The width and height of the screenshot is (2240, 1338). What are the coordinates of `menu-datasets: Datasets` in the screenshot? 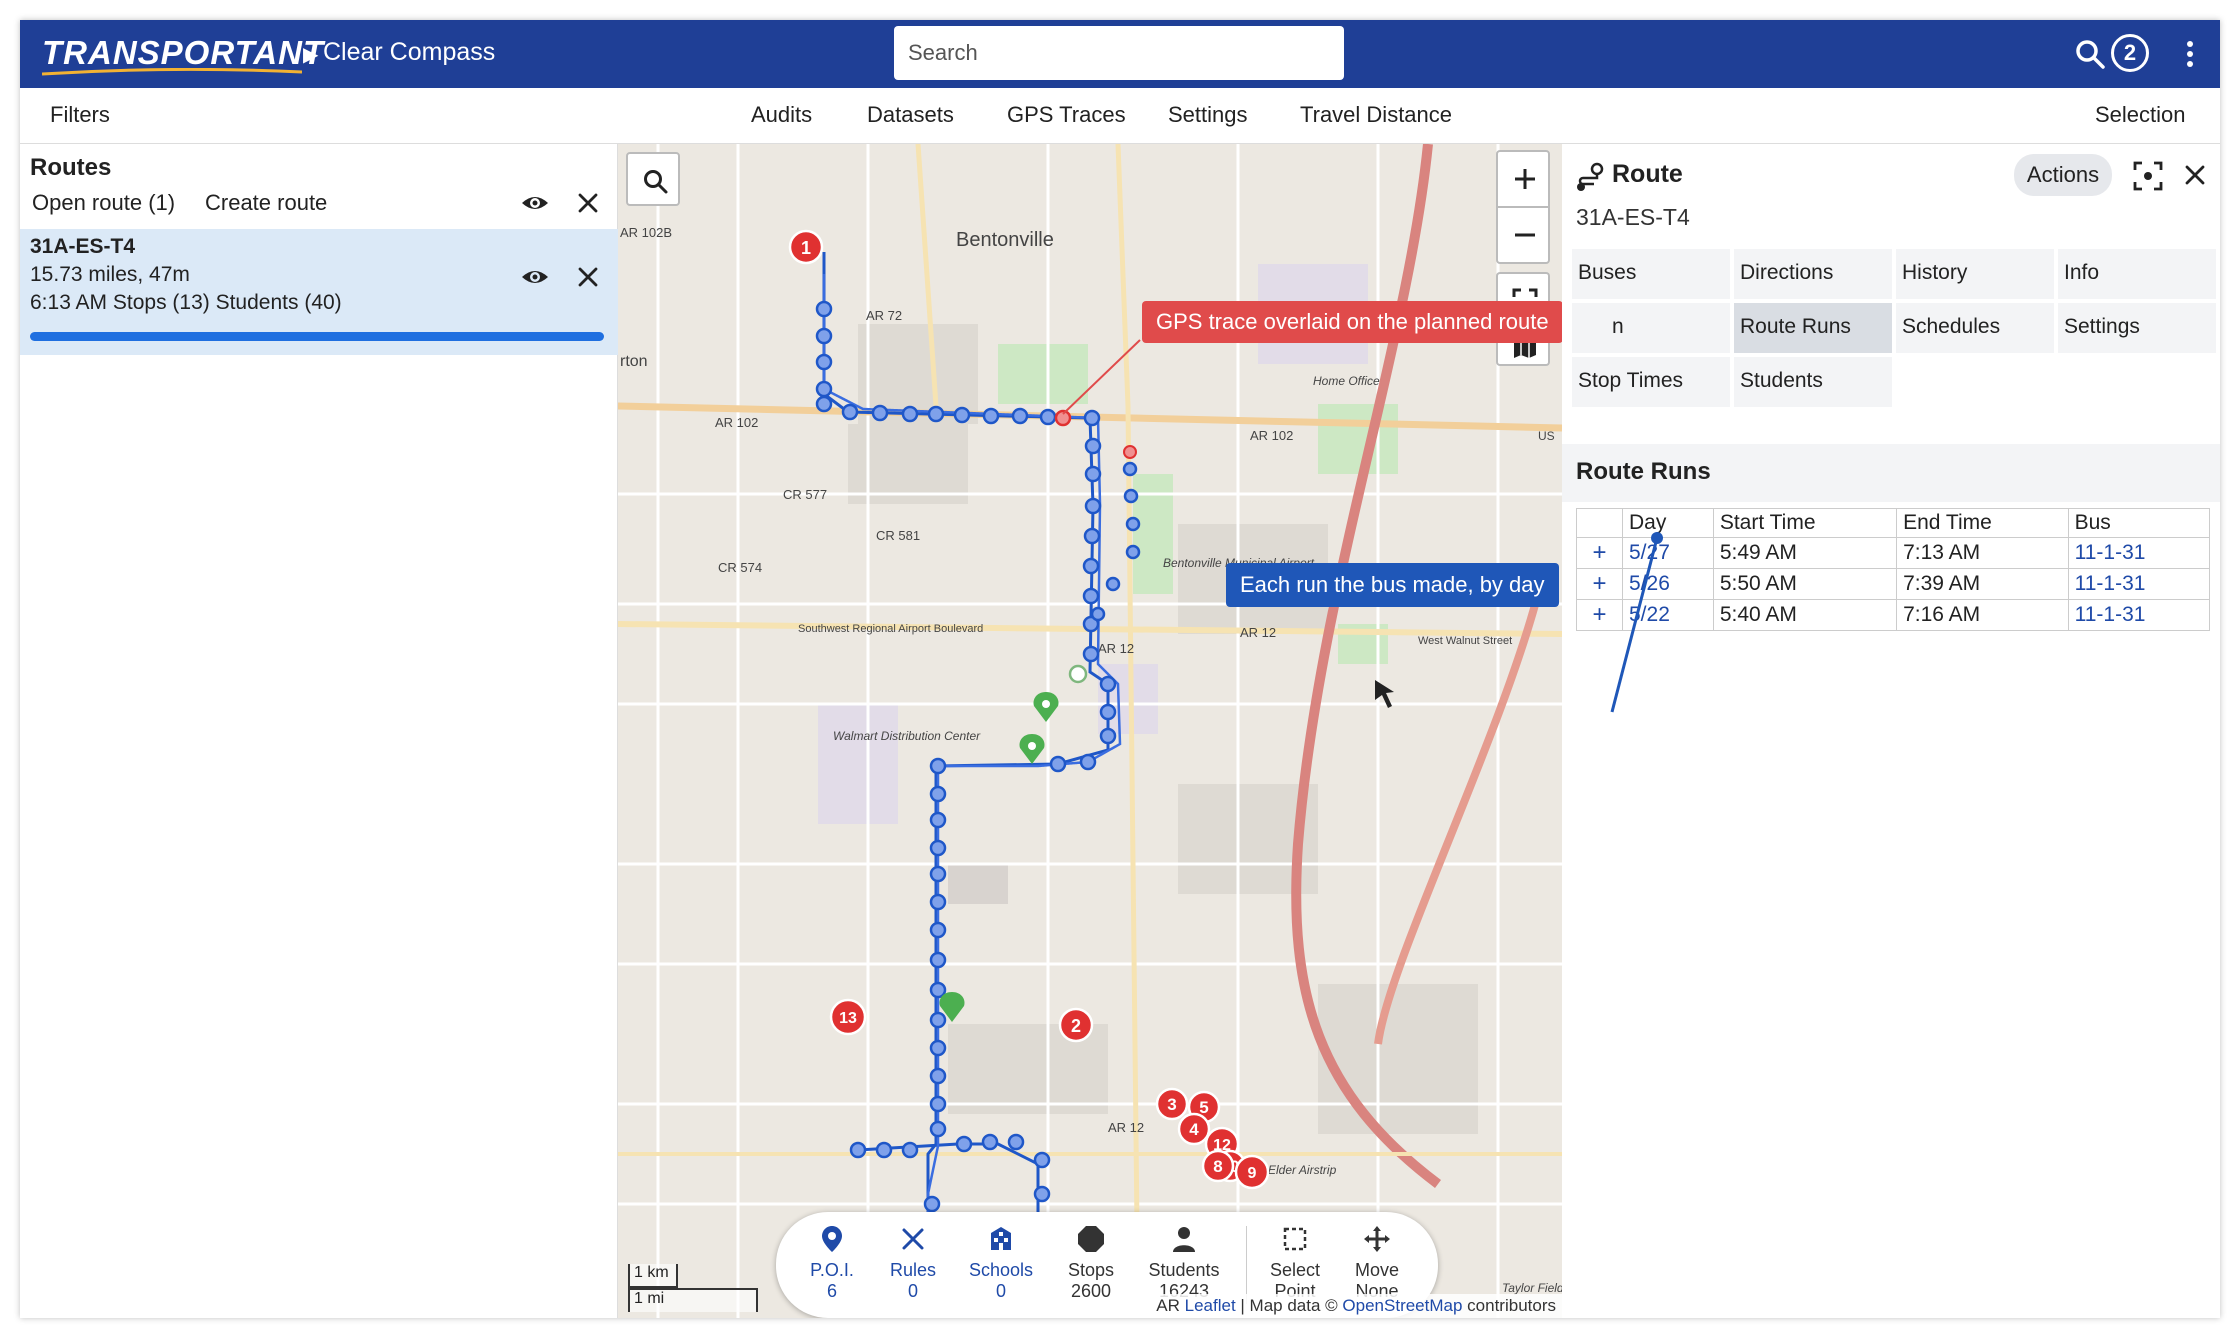 It's located at (910, 115).